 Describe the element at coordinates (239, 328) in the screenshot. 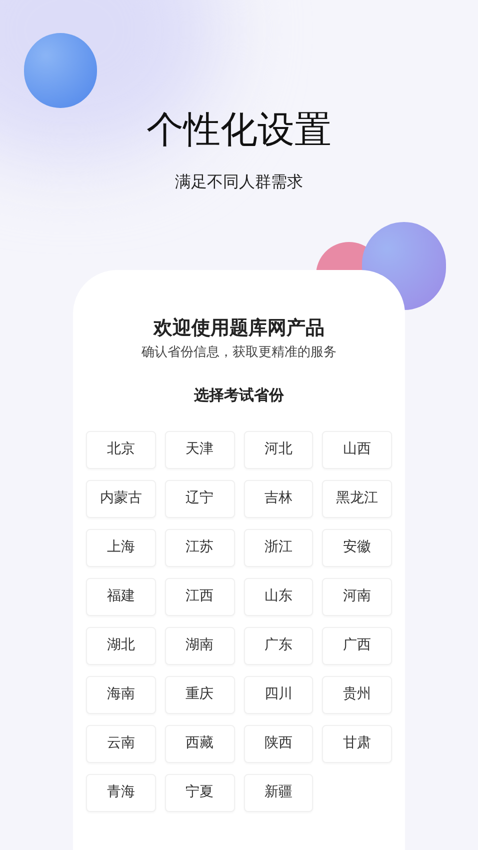

I see `card-title: 欢迎使用题库网产品` at that location.